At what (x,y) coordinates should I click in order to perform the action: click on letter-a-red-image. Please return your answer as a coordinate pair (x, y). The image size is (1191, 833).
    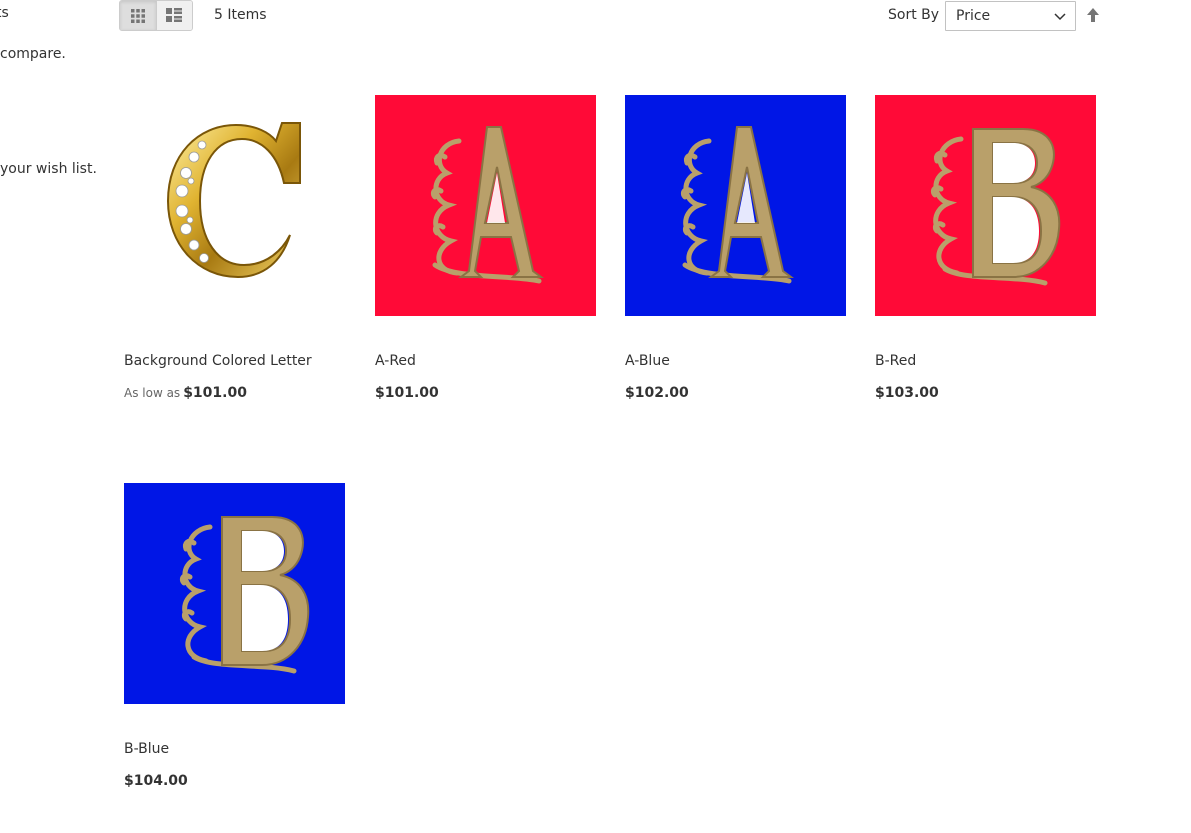
    Looking at the image, I should click on (485, 205).